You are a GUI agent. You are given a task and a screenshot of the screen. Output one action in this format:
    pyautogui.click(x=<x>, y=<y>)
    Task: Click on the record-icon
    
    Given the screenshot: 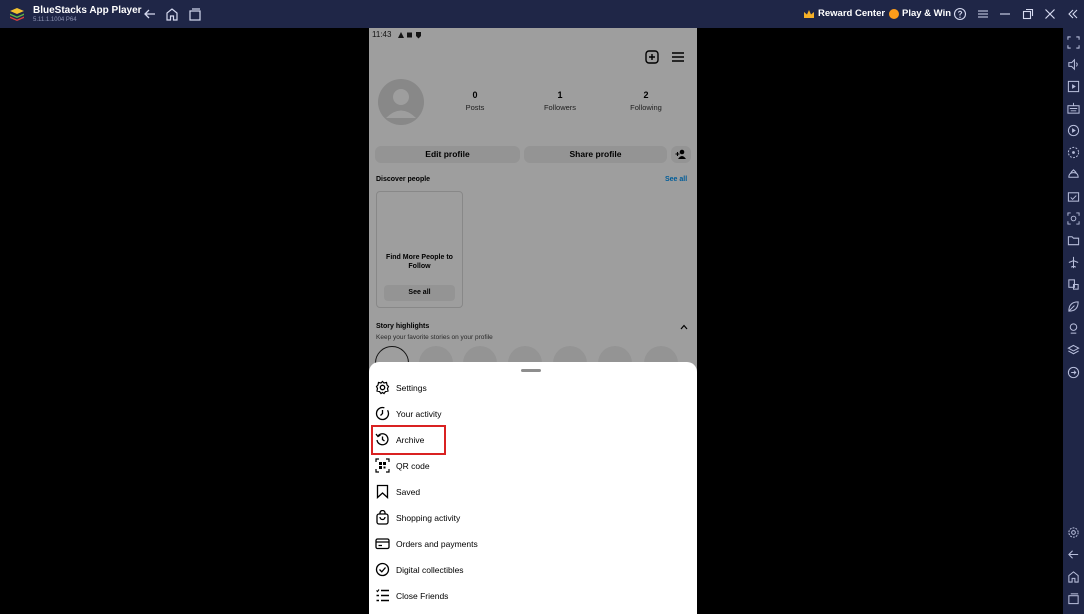 What is the action you would take?
    pyautogui.click(x=1073, y=130)
    